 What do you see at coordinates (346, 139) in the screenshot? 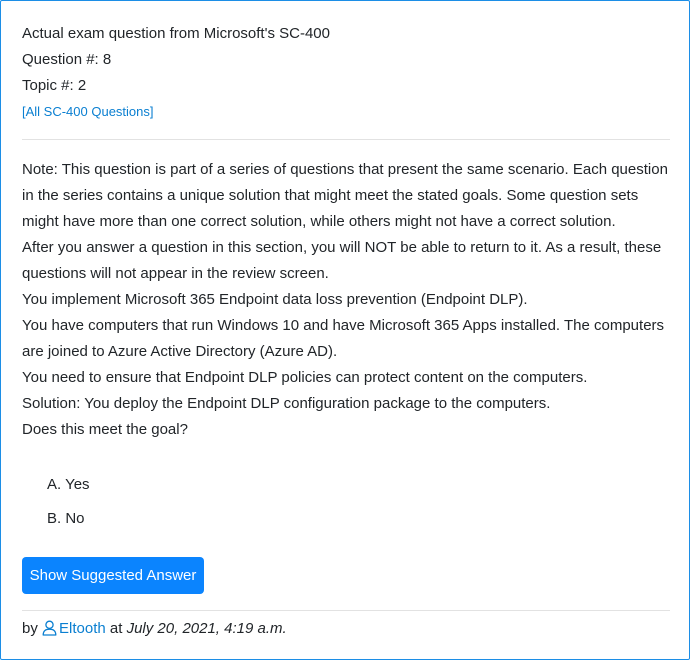
I see `header-divider` at bounding box center [346, 139].